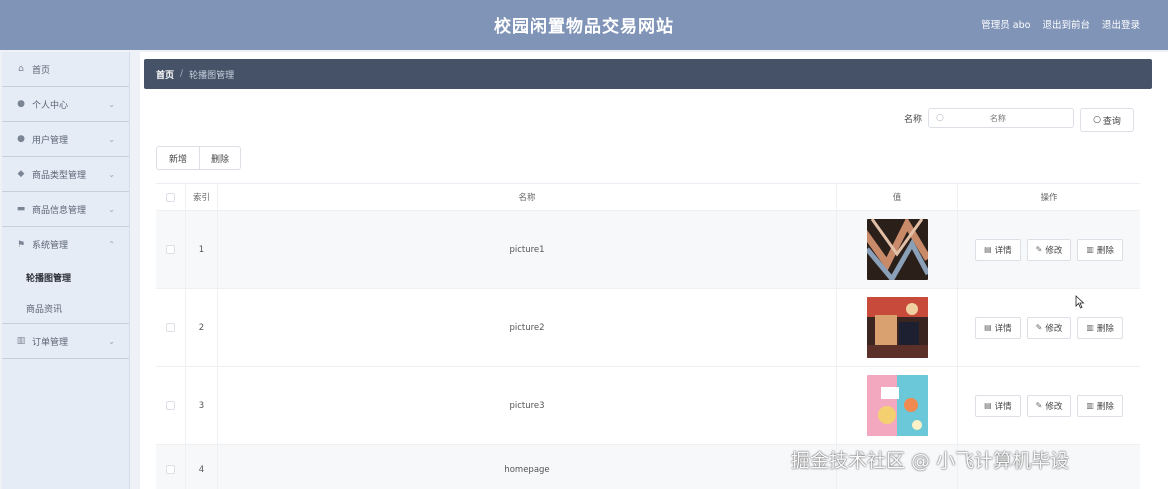 The image size is (1168, 489). Describe the element at coordinates (21, 209) in the screenshot. I see `product-icon: ▬` at that location.